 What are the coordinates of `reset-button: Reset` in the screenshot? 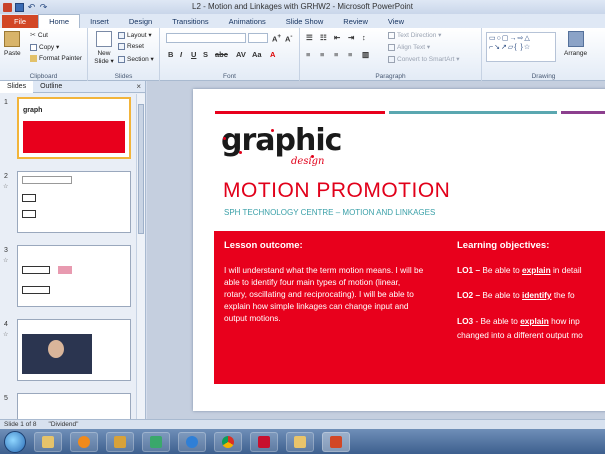 It's located at (131, 46).